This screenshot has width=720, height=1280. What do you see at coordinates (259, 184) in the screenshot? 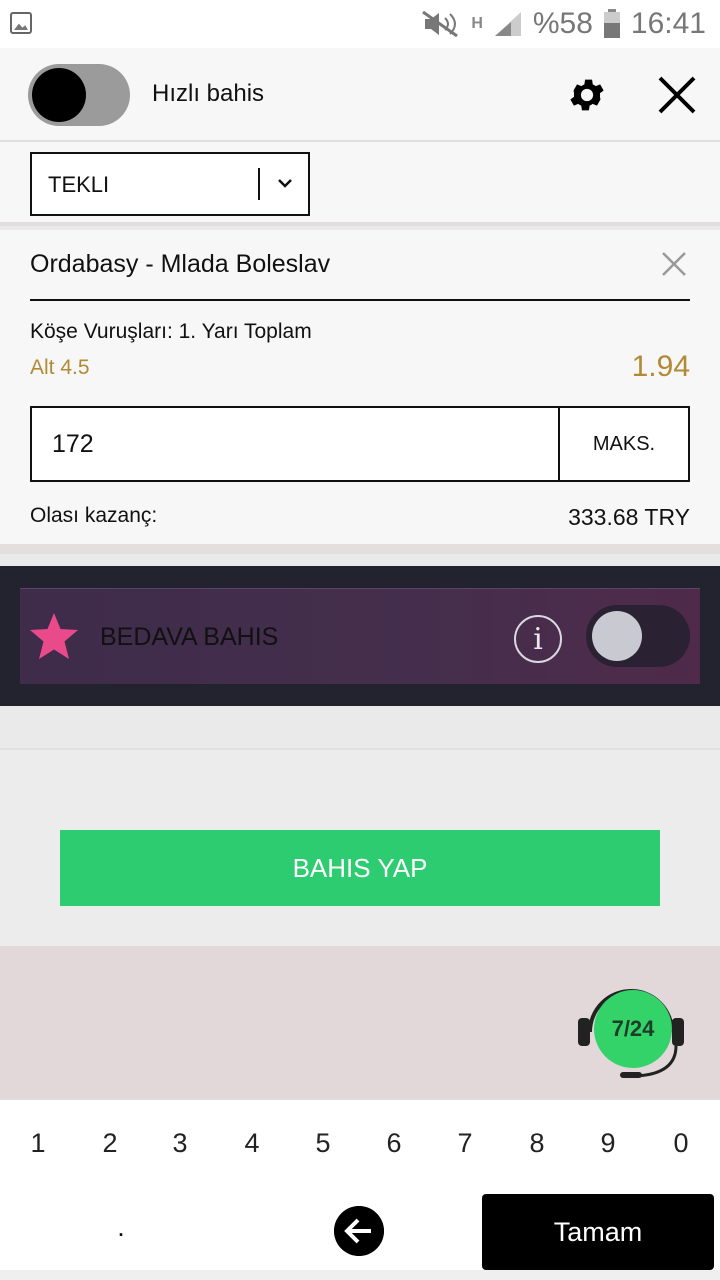
I see `select-divider` at bounding box center [259, 184].